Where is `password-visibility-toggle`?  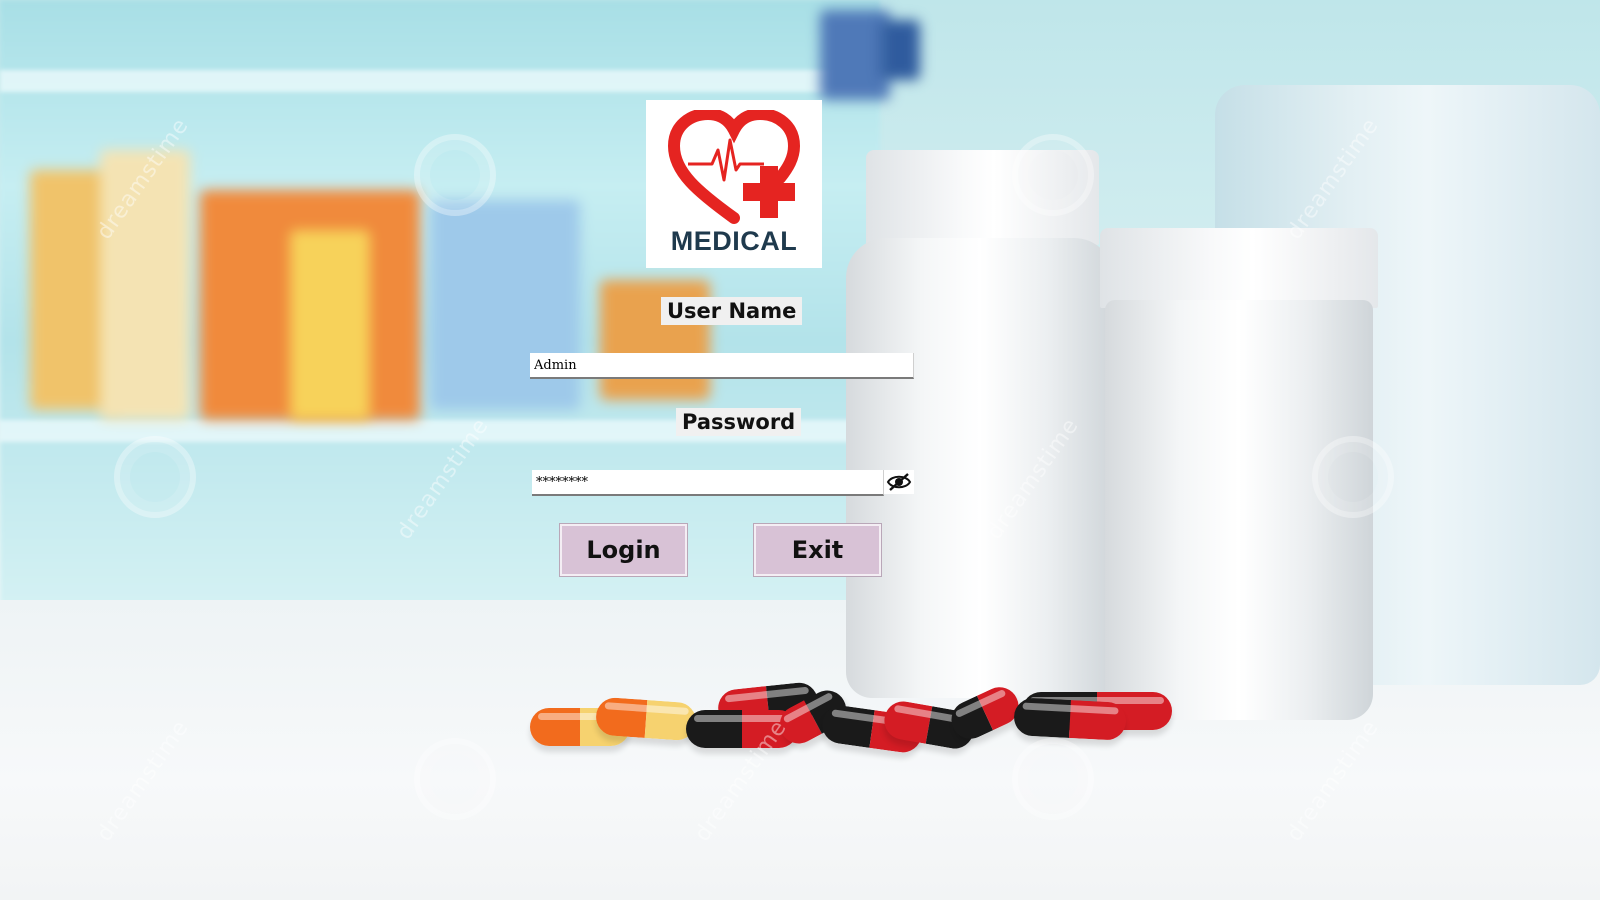
password-visibility-toggle is located at coordinates (899, 482).